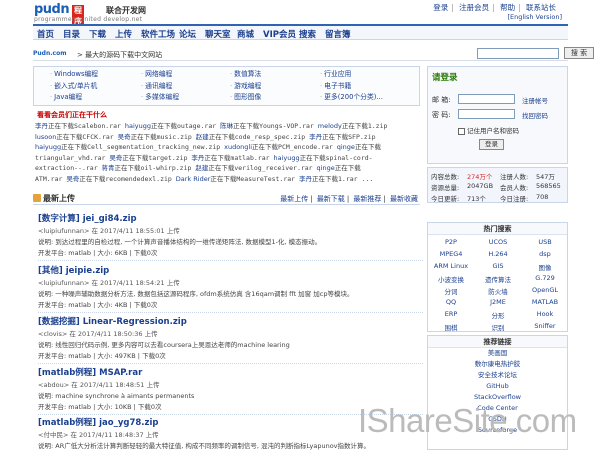  I want to click on tab-latest-favorite: 最新收藏, so click(404, 199).